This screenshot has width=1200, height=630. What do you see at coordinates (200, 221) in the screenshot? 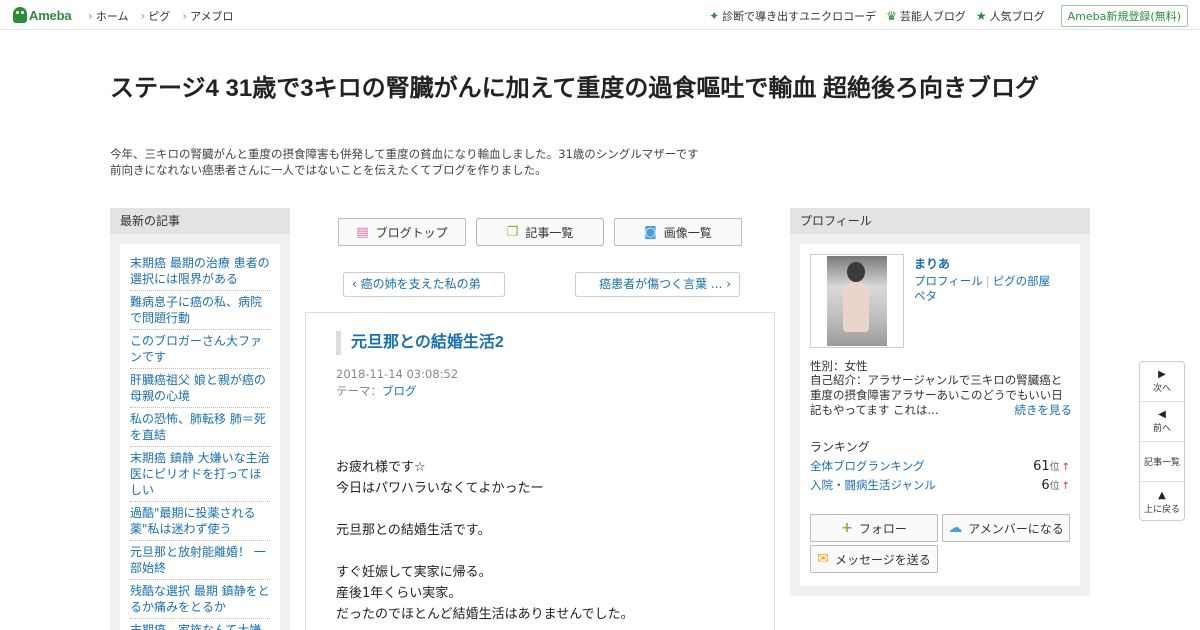
I see `recent-posts-heading: 最新の記事` at bounding box center [200, 221].